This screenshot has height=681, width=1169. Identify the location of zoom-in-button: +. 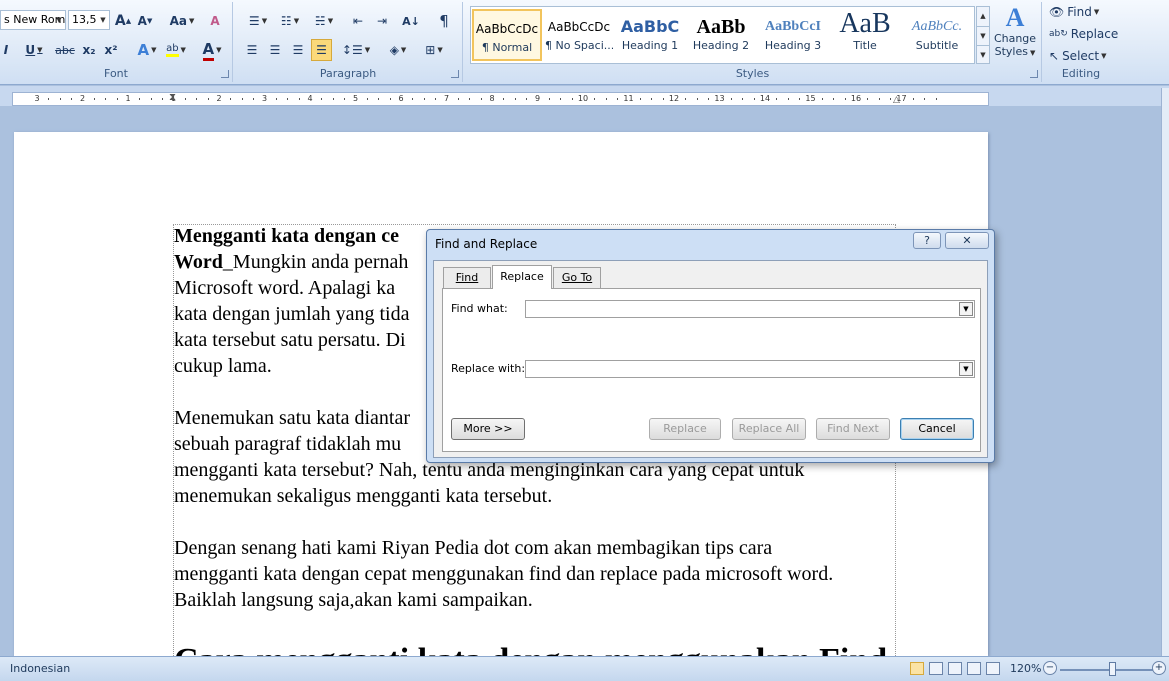
(1159, 668).